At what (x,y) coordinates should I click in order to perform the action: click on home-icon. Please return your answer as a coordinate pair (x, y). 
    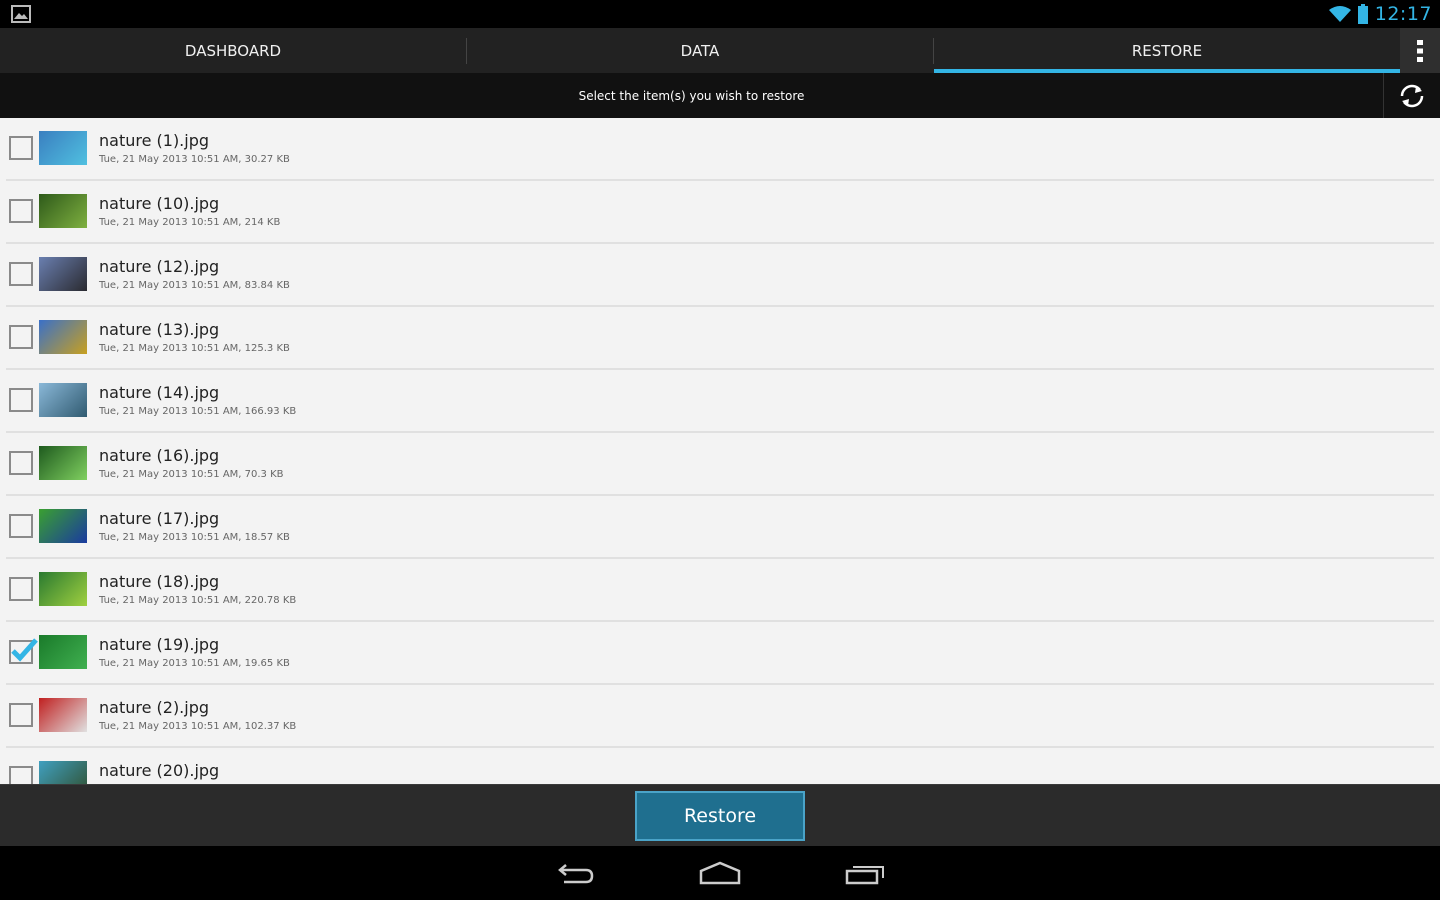
    Looking at the image, I should click on (720, 873).